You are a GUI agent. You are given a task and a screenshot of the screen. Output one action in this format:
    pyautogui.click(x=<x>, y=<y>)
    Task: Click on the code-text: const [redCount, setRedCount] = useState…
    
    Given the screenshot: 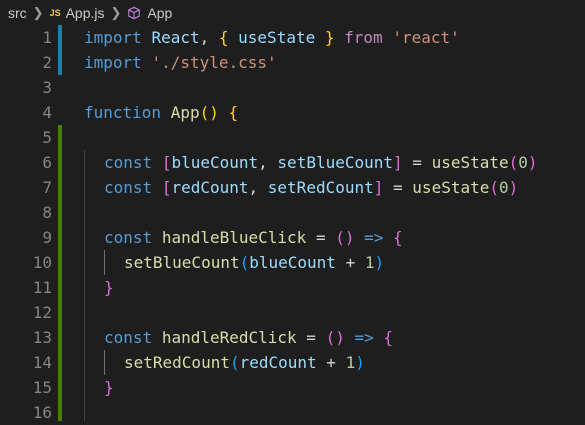 What is the action you would take?
    pyautogui.click(x=311, y=187)
    